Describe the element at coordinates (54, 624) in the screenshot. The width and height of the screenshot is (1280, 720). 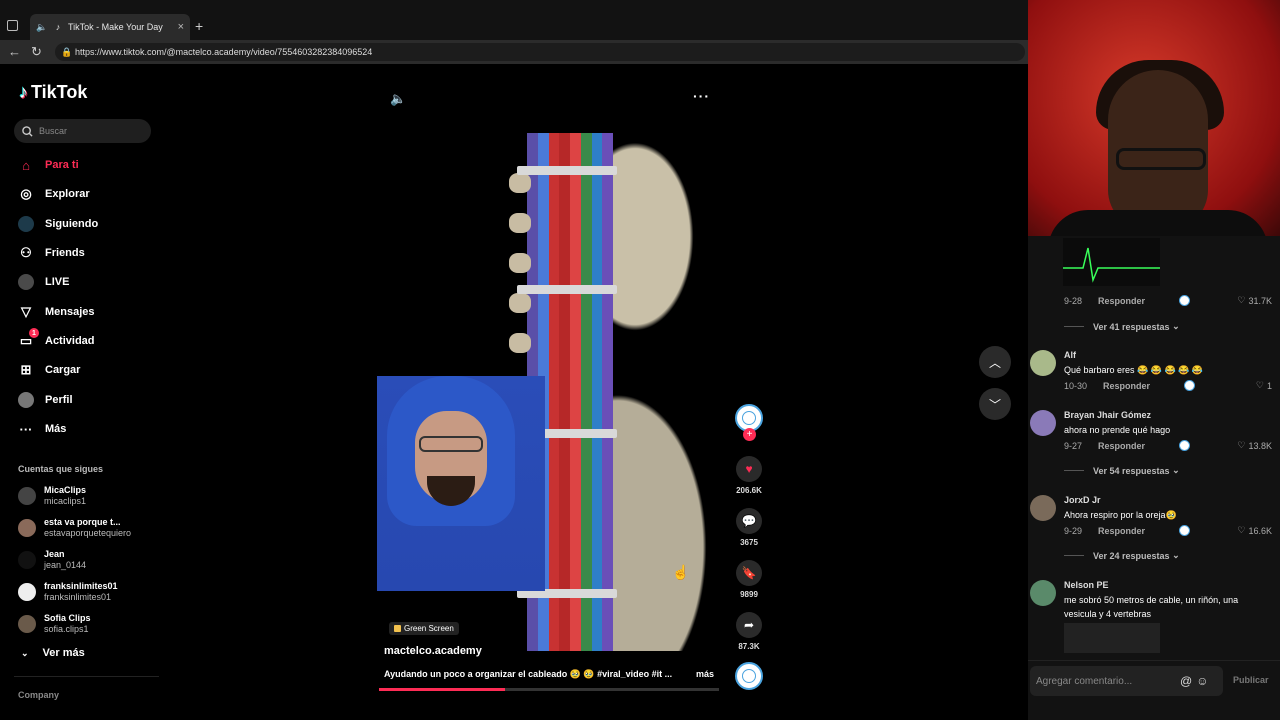
I see `following-account: Sofia Clips sofia.clips1` at that location.